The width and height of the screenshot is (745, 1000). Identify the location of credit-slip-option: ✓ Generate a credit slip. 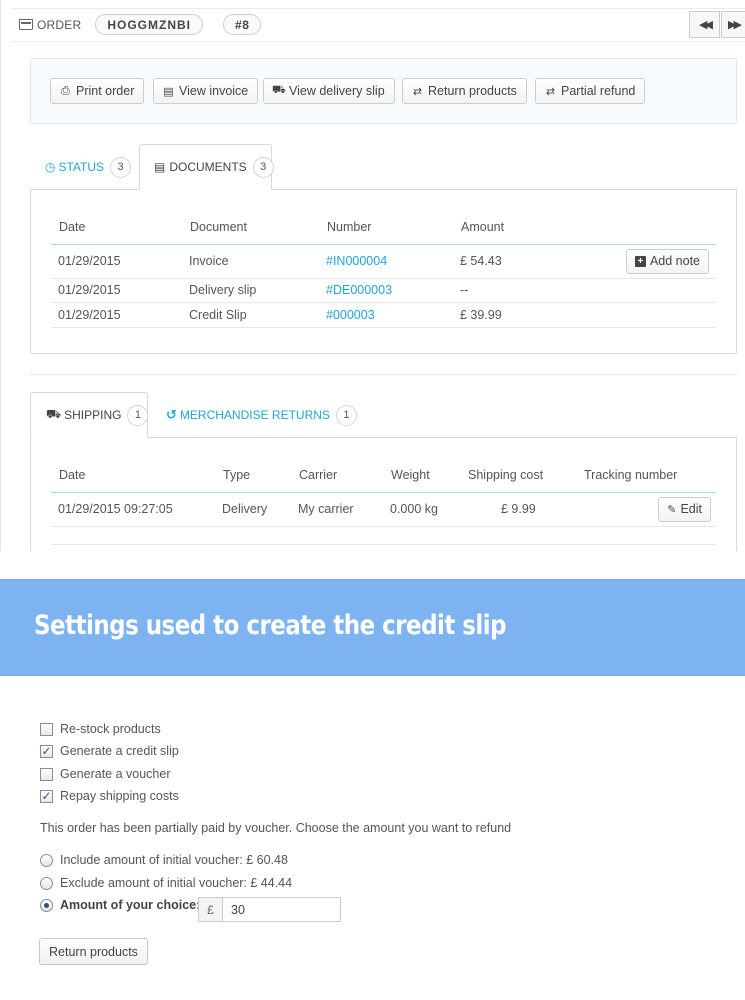
(109, 751).